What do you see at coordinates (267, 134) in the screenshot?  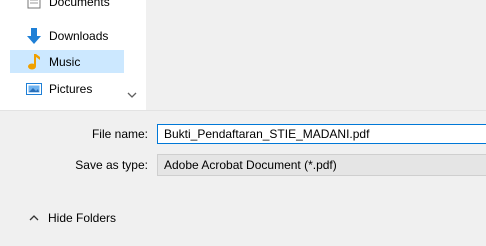 I see `file-name-value: Bukti_Pendaftaran_STIE_MADANI.pdf` at bounding box center [267, 134].